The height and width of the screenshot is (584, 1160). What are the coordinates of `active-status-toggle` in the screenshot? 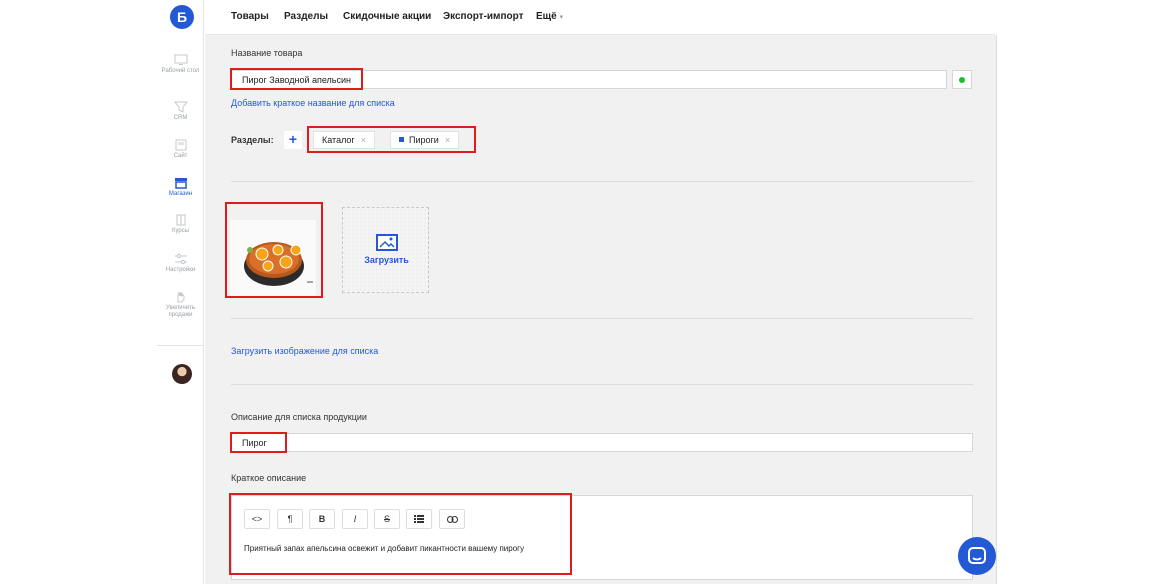 It's located at (962, 79).